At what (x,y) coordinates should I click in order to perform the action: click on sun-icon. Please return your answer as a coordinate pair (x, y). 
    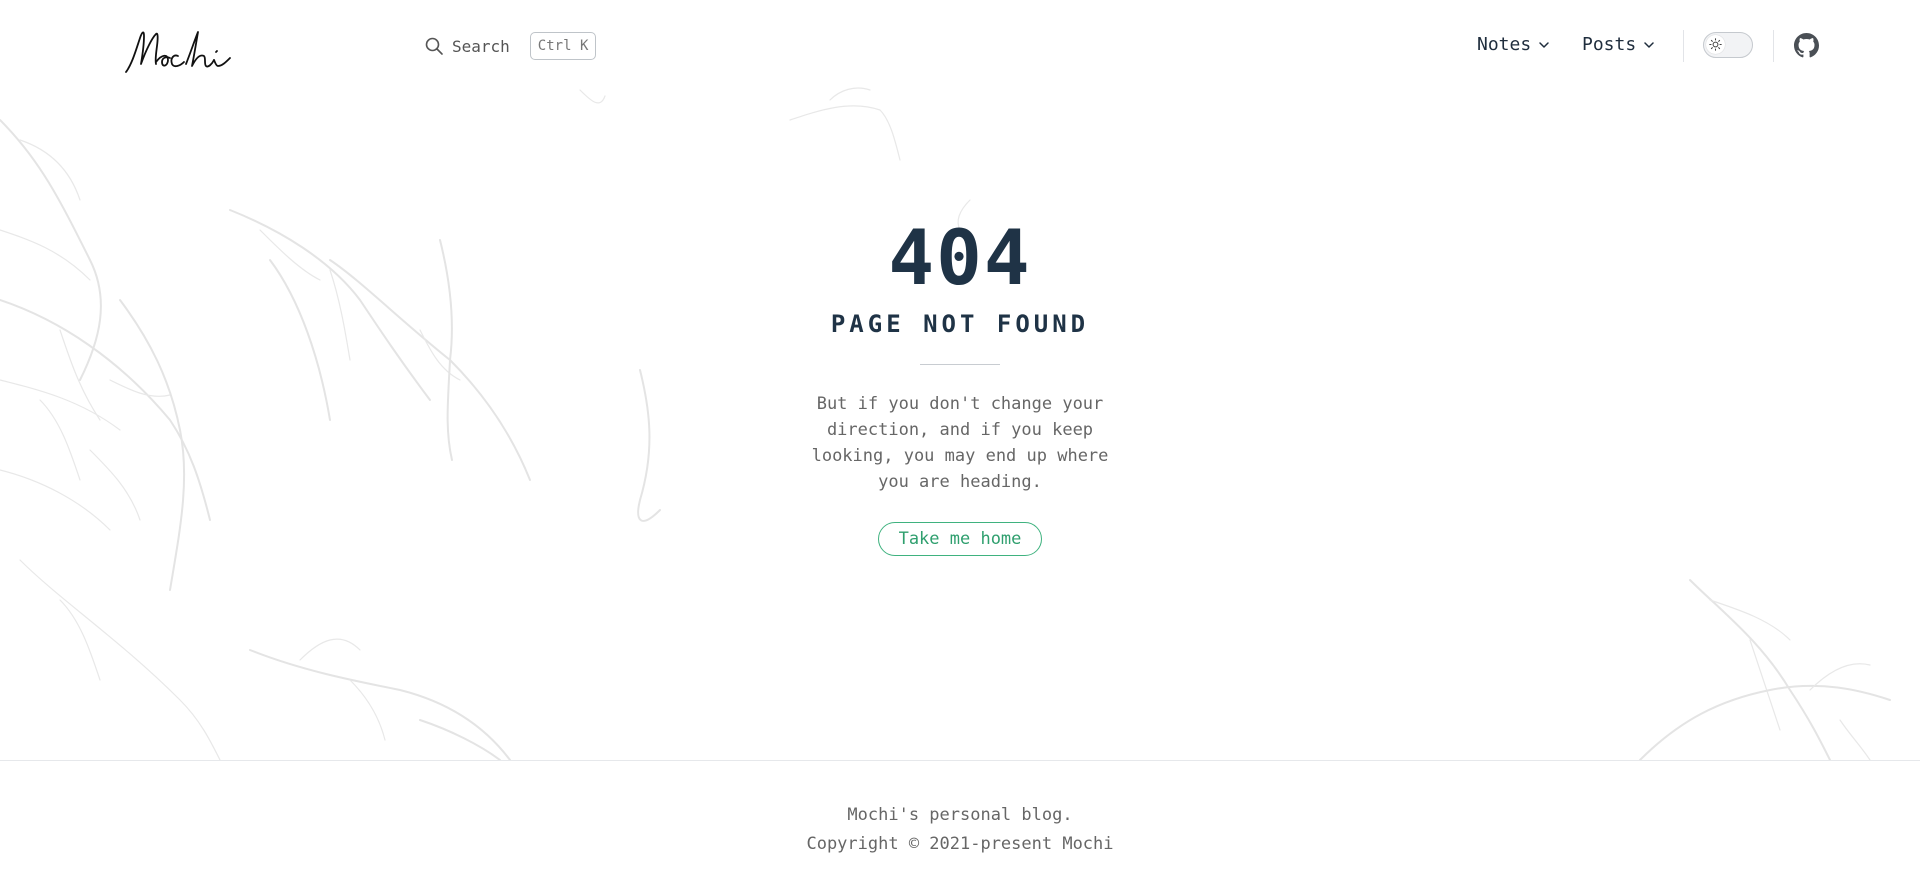
    Looking at the image, I should click on (1715, 44).